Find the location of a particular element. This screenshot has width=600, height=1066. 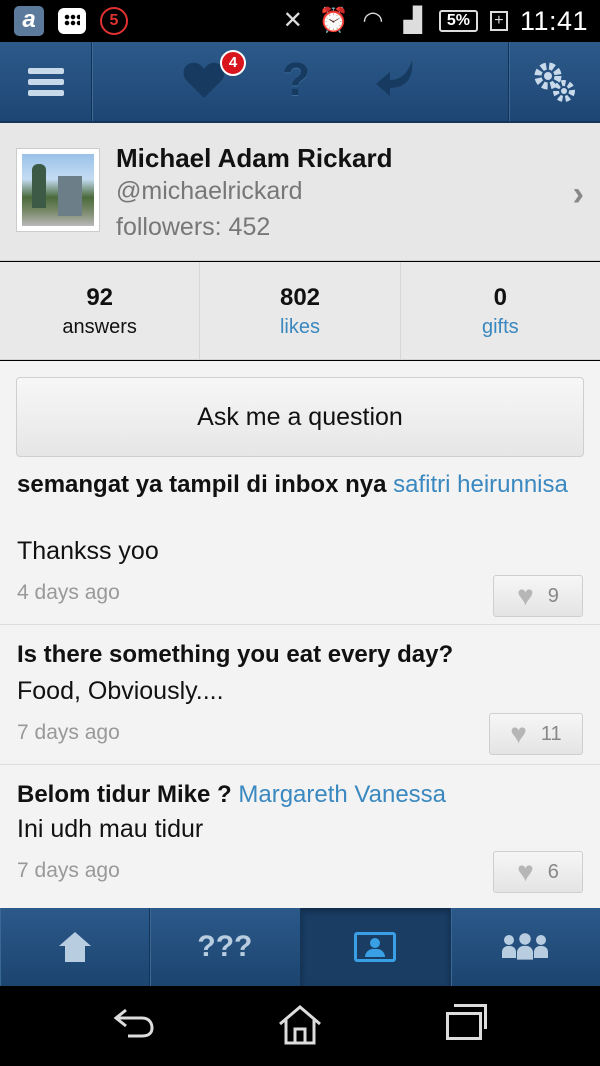

asker-link: Margareth Vanessa is located at coordinates (342, 794).